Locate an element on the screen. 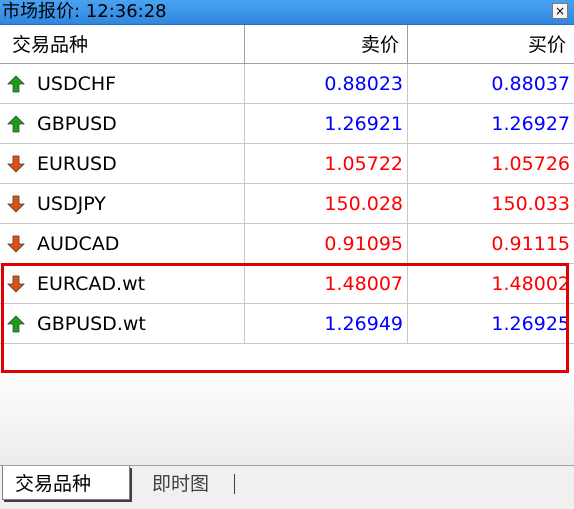 The width and height of the screenshot is (574, 509). table-row: USDCHF 0.88023 0.88037 is located at coordinates (287, 84).